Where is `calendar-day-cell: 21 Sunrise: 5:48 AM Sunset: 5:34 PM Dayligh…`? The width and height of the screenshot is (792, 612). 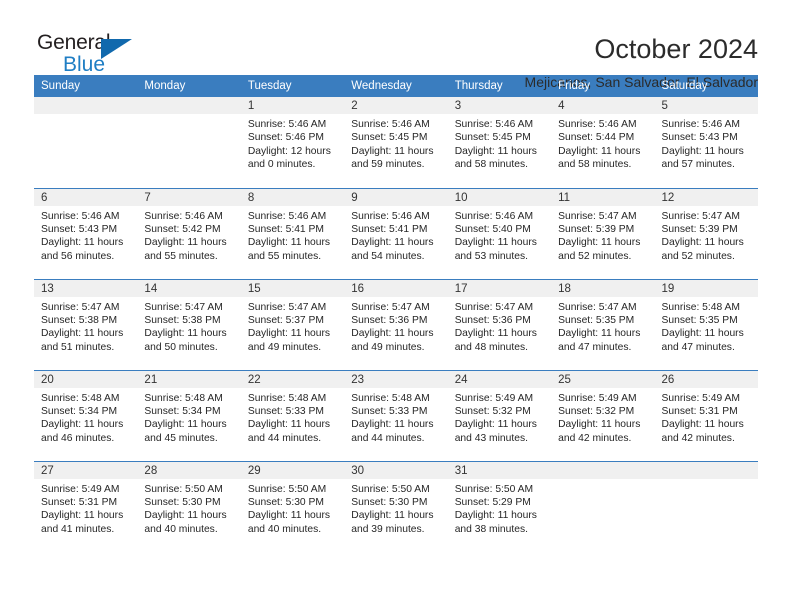 calendar-day-cell: 21 Sunrise: 5:48 AM Sunset: 5:34 PM Dayligh… is located at coordinates (189, 415).